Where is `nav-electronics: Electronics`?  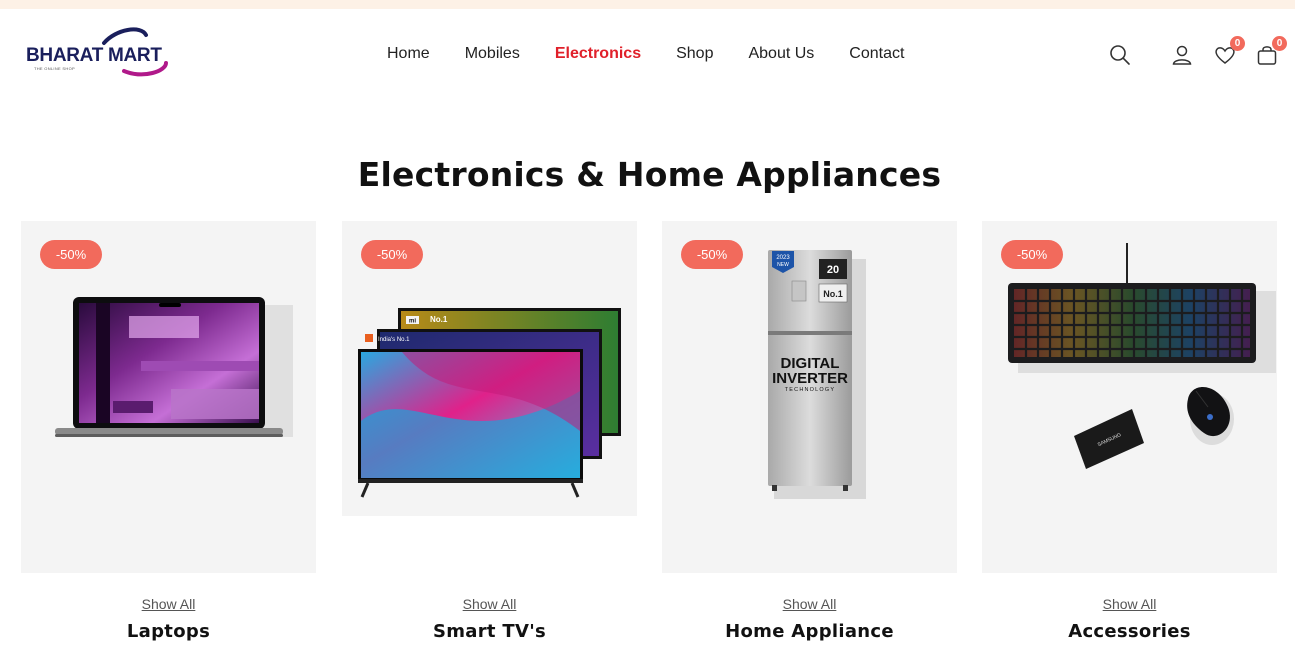
nav-electronics: Electronics is located at coordinates (598, 54).